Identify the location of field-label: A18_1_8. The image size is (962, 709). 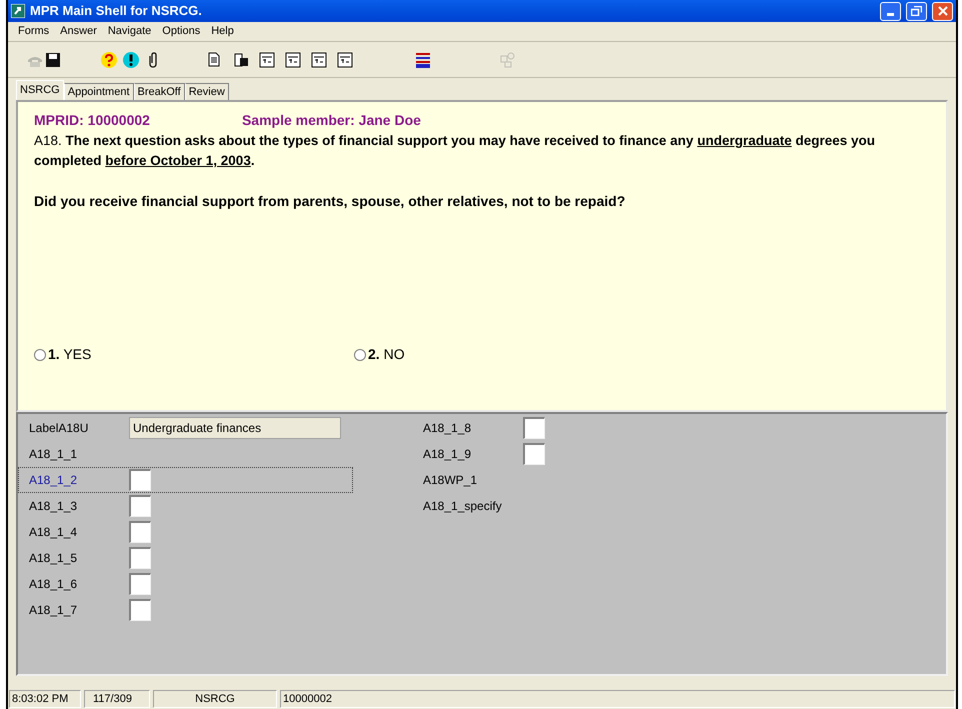
(447, 428).